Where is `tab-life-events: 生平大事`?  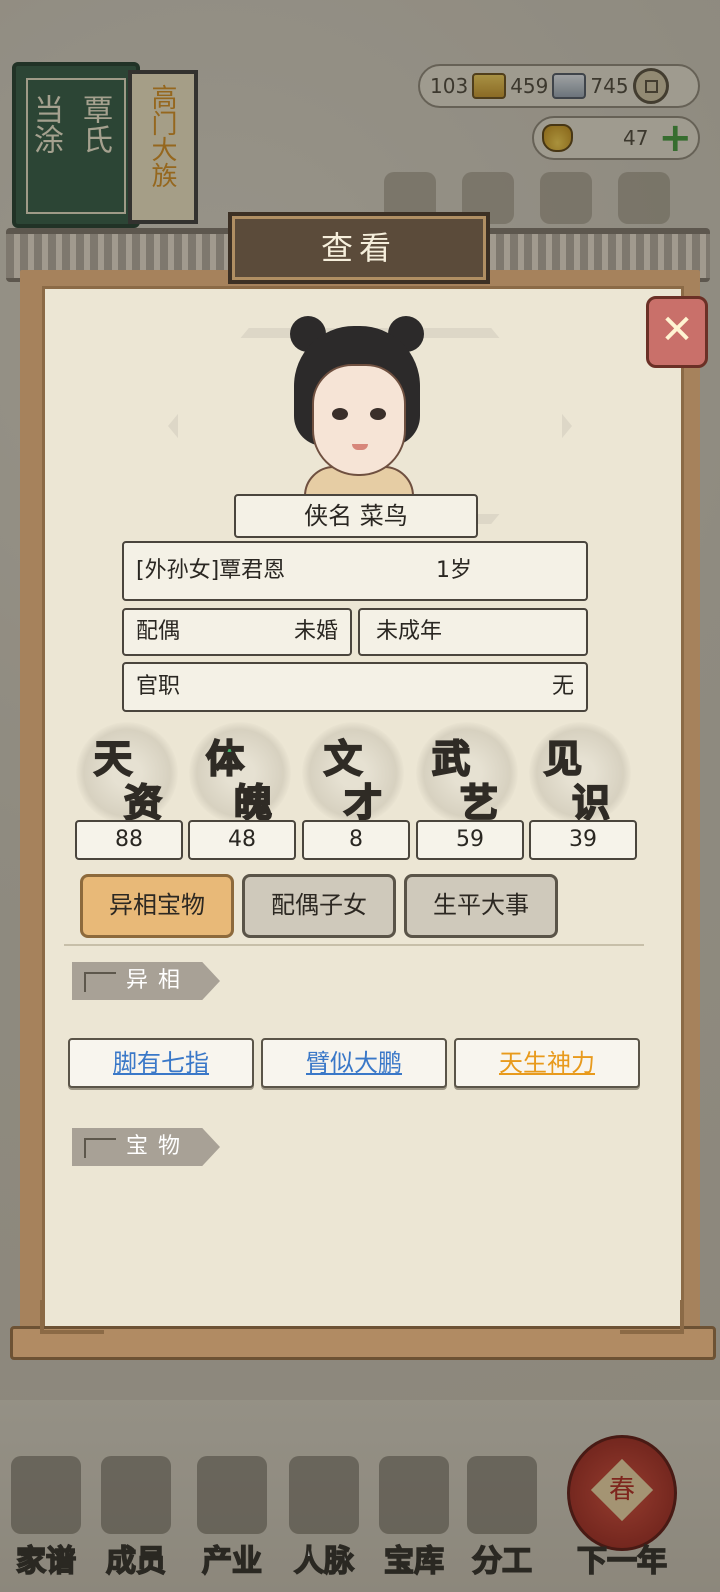 tab-life-events: 生平大事 is located at coordinates (481, 906).